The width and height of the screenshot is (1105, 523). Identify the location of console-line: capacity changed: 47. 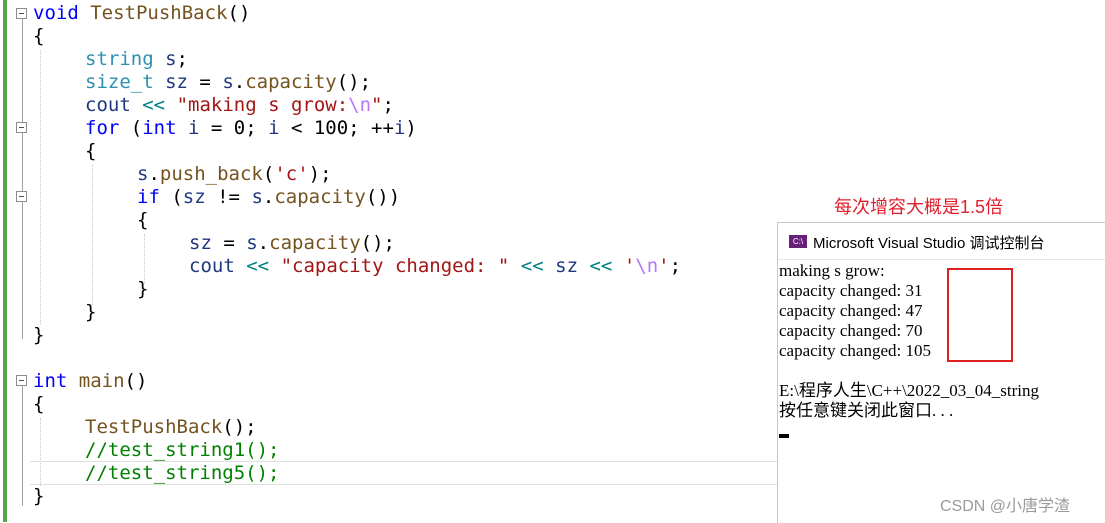
(851, 310).